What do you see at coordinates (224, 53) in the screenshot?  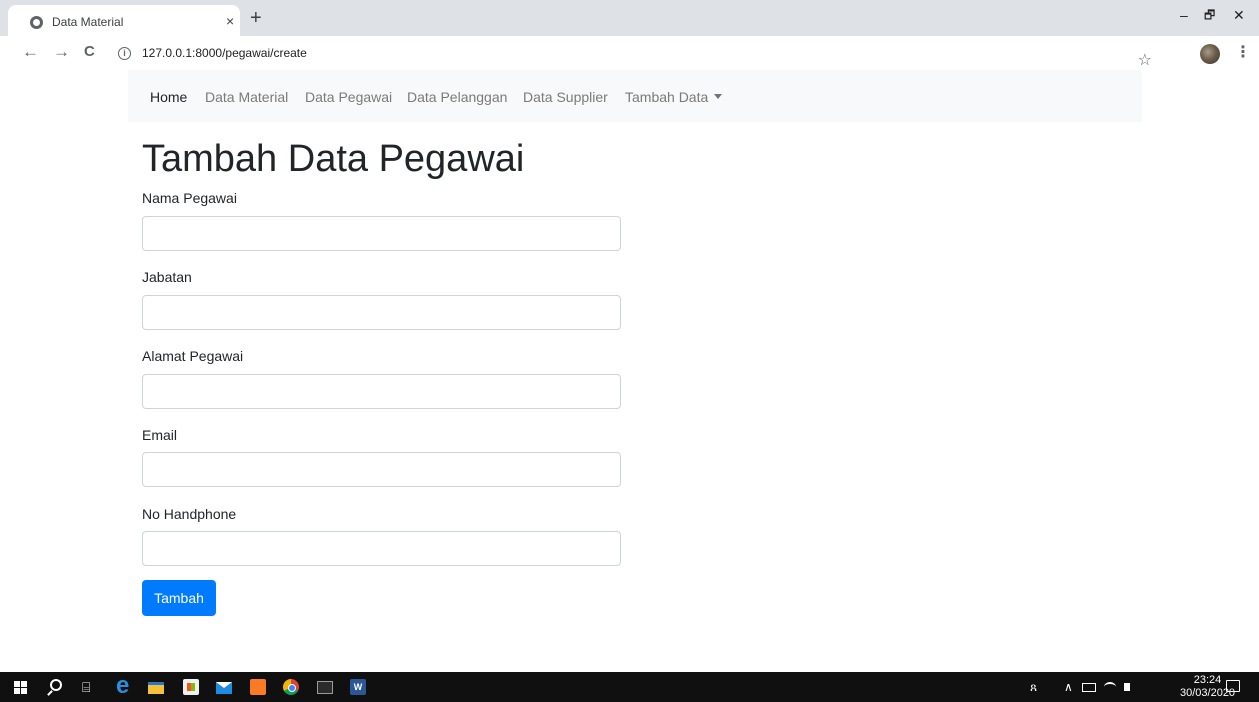 I see `url-text: 127.0.0.1:8000/pegawai/create` at bounding box center [224, 53].